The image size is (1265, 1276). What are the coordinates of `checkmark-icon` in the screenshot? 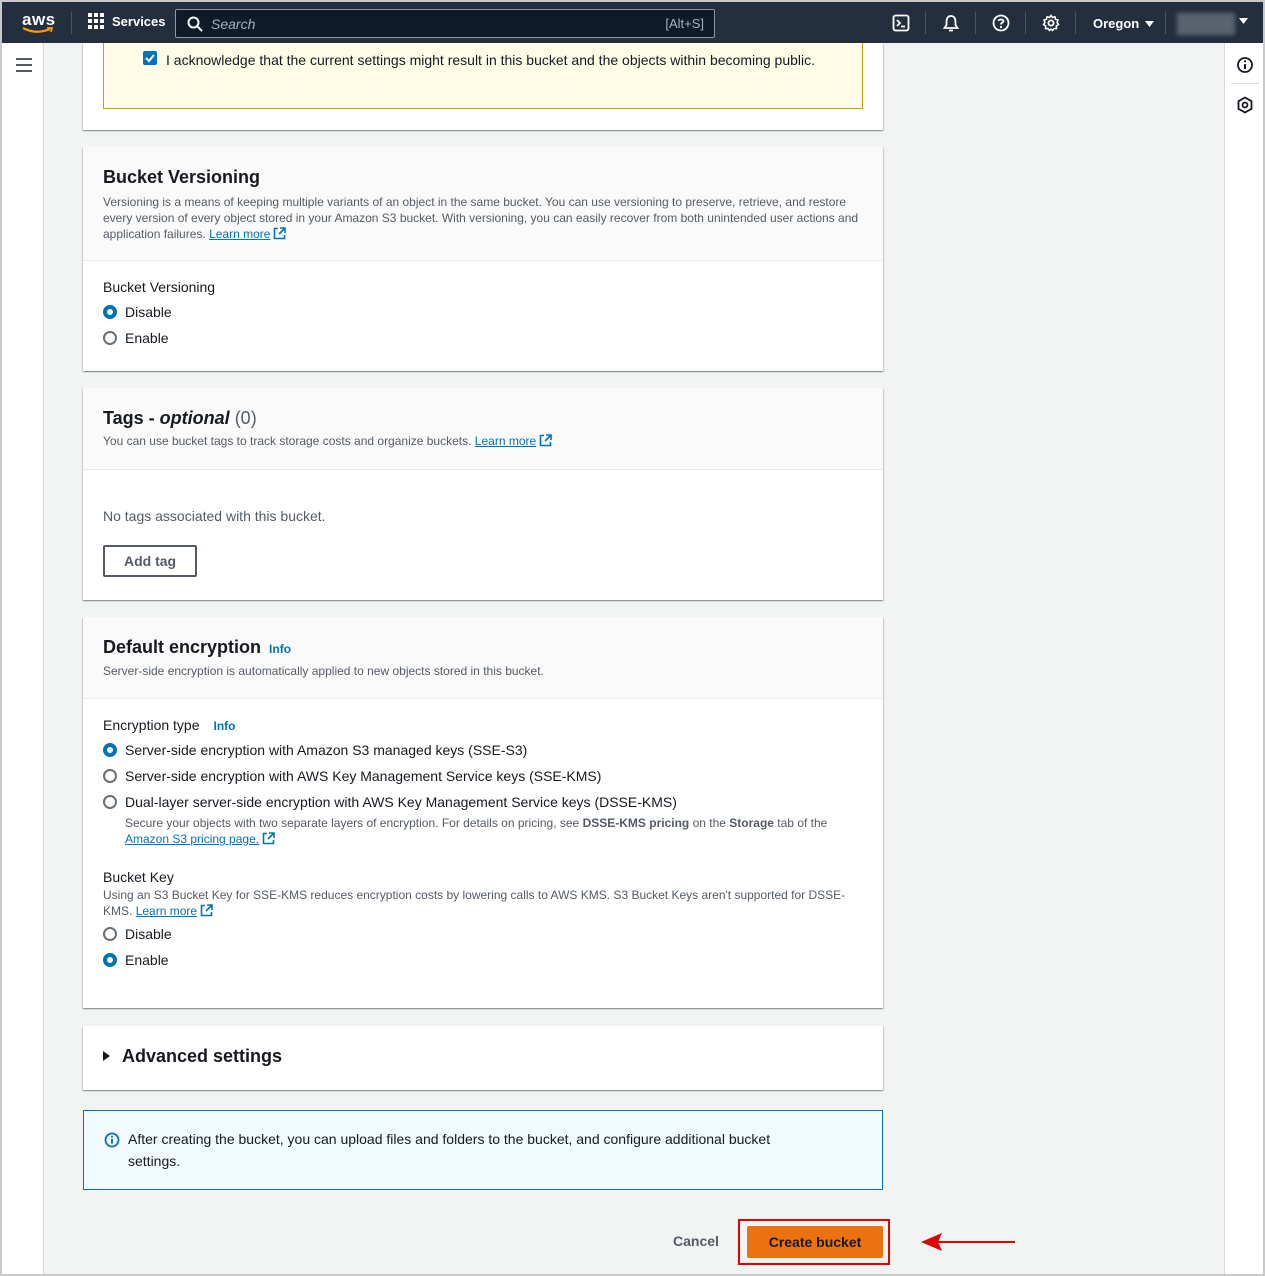 It's located at (150, 58).